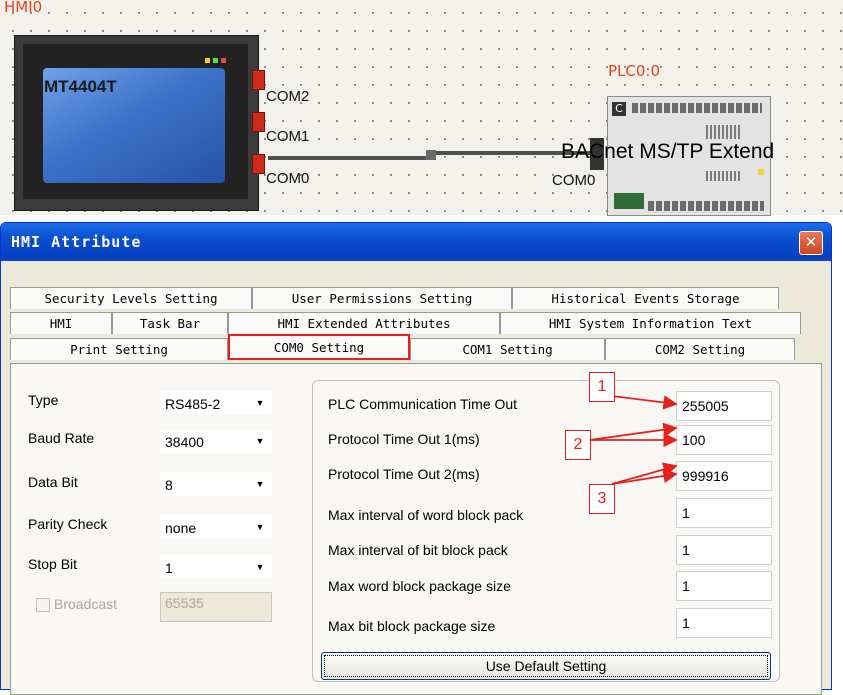 Image resolution: width=843 pixels, height=695 pixels. I want to click on hmi-model-label: MT4404T, so click(80, 86).